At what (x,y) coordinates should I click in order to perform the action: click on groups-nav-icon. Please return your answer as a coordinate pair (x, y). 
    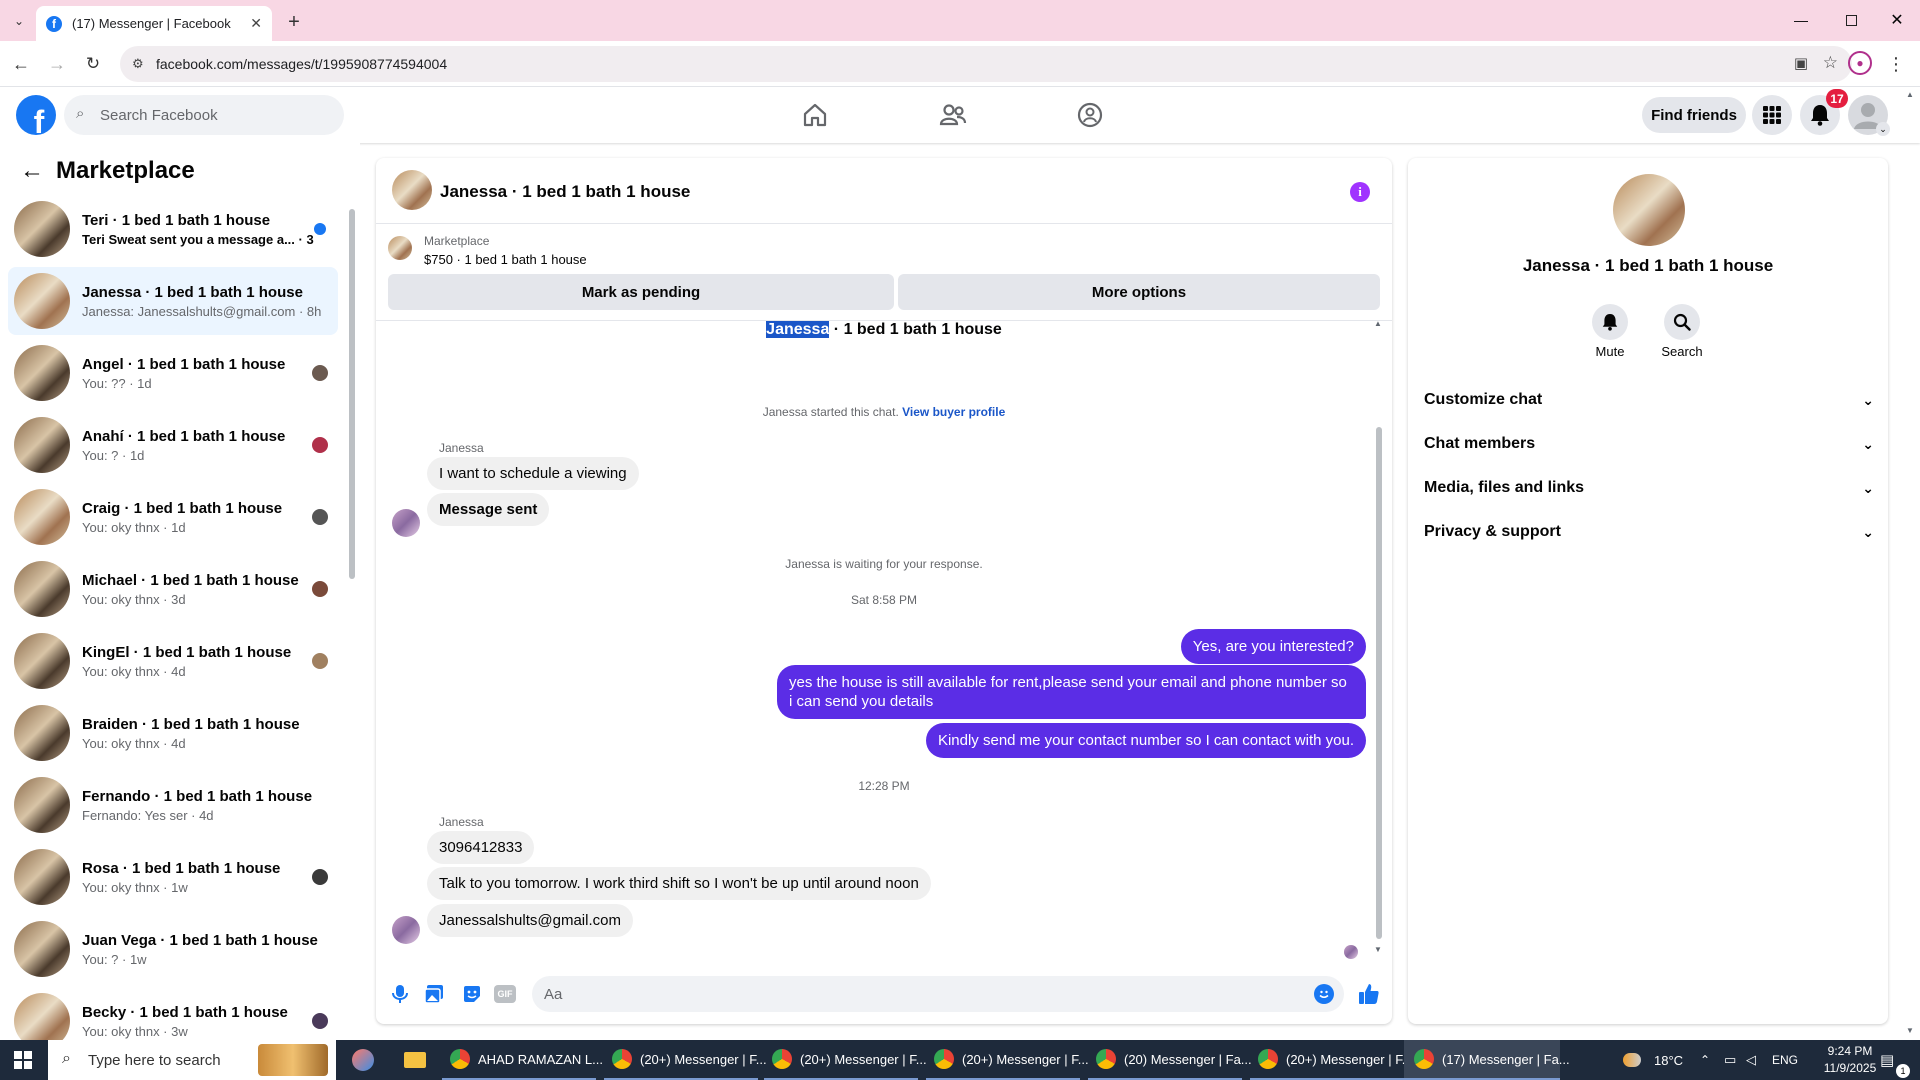
    Looking at the image, I should click on (1090, 115).